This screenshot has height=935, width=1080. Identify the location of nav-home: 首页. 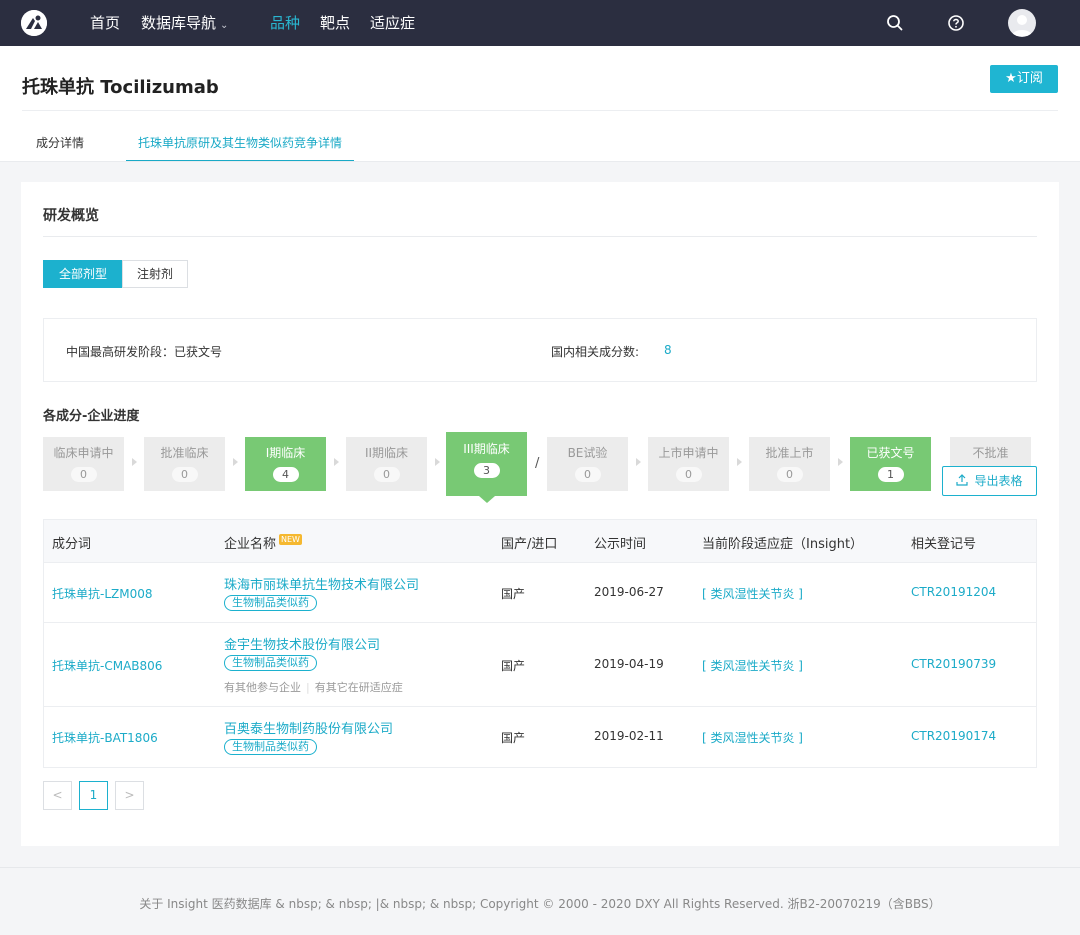
(105, 23).